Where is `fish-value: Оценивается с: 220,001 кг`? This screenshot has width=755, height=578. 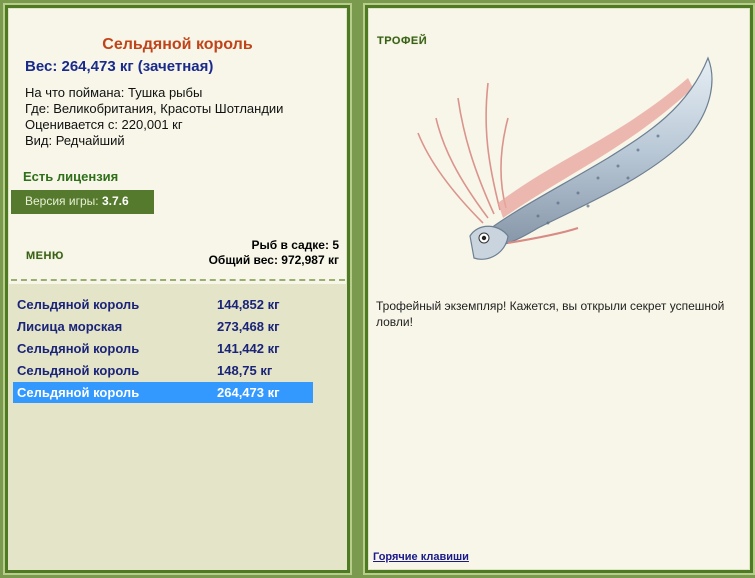 fish-value: Оценивается с: 220,001 кг is located at coordinates (104, 124).